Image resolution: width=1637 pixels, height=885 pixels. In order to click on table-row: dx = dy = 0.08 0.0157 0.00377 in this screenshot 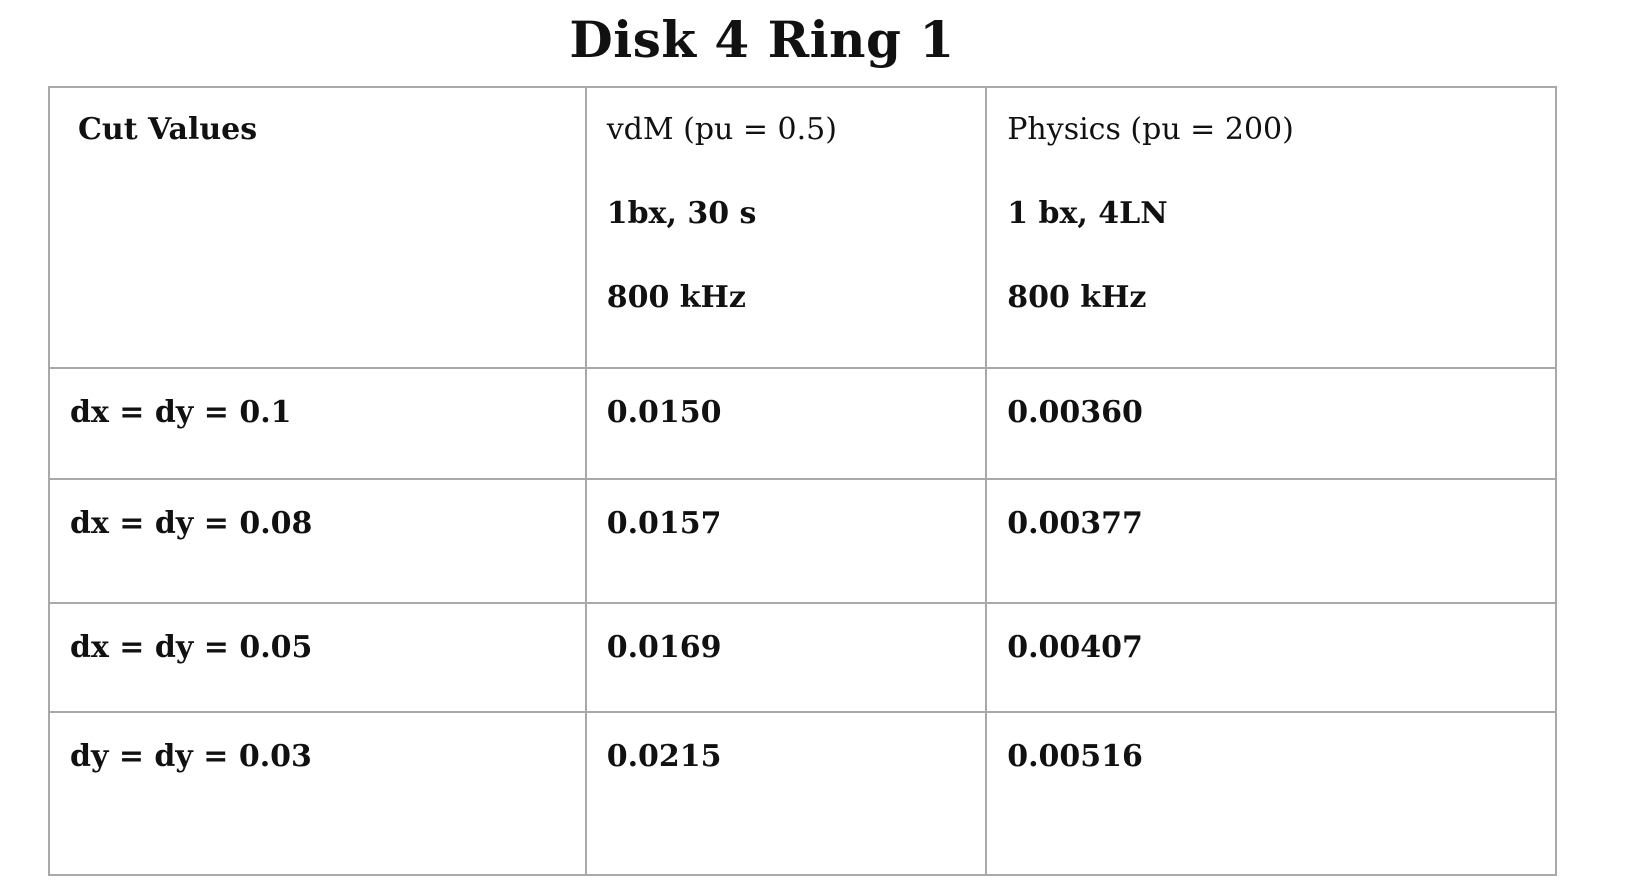, I will do `click(802, 541)`.